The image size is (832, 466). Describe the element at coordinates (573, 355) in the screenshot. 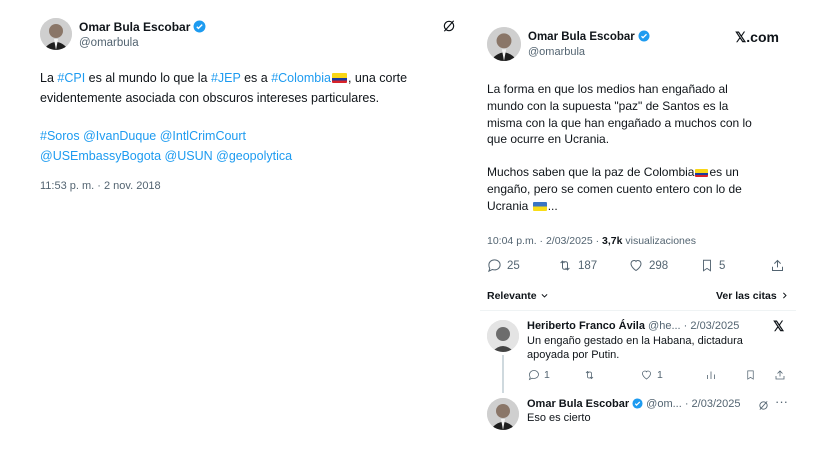

I see `reply-text-line: apoyada por Putin.` at that location.